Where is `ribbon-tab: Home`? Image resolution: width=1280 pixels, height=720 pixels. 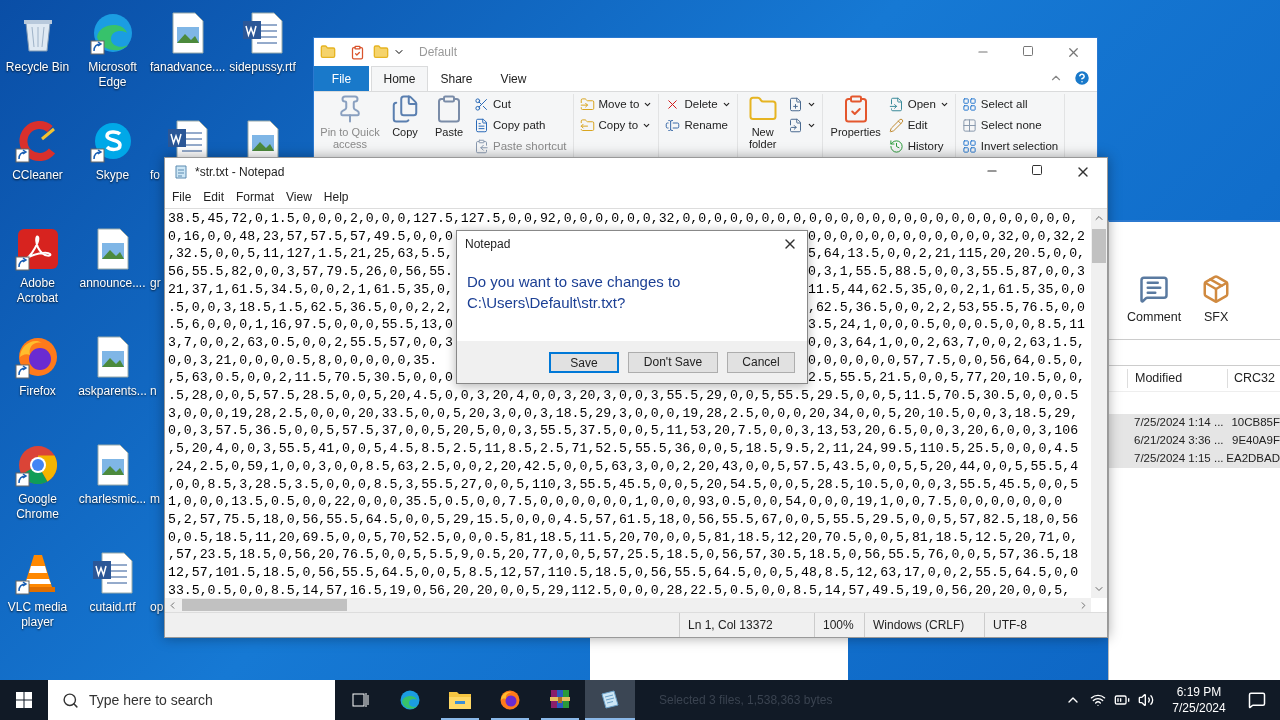 ribbon-tab: Home is located at coordinates (399, 78).